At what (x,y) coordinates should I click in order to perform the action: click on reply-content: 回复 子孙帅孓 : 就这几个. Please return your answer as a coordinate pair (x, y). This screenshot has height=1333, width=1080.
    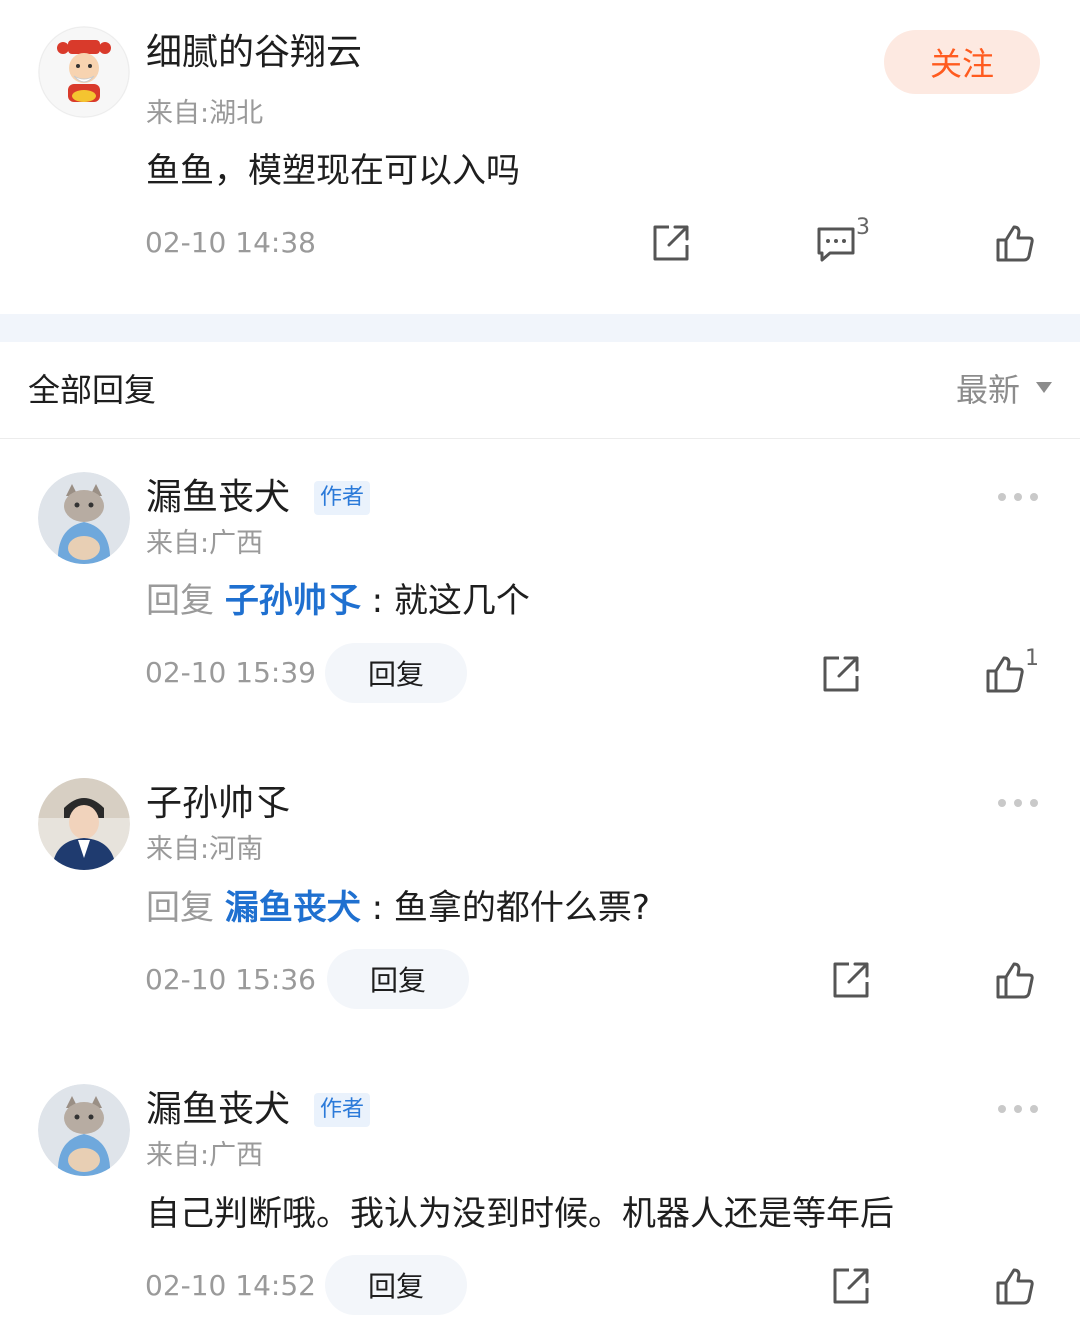
    Looking at the image, I should click on (338, 601).